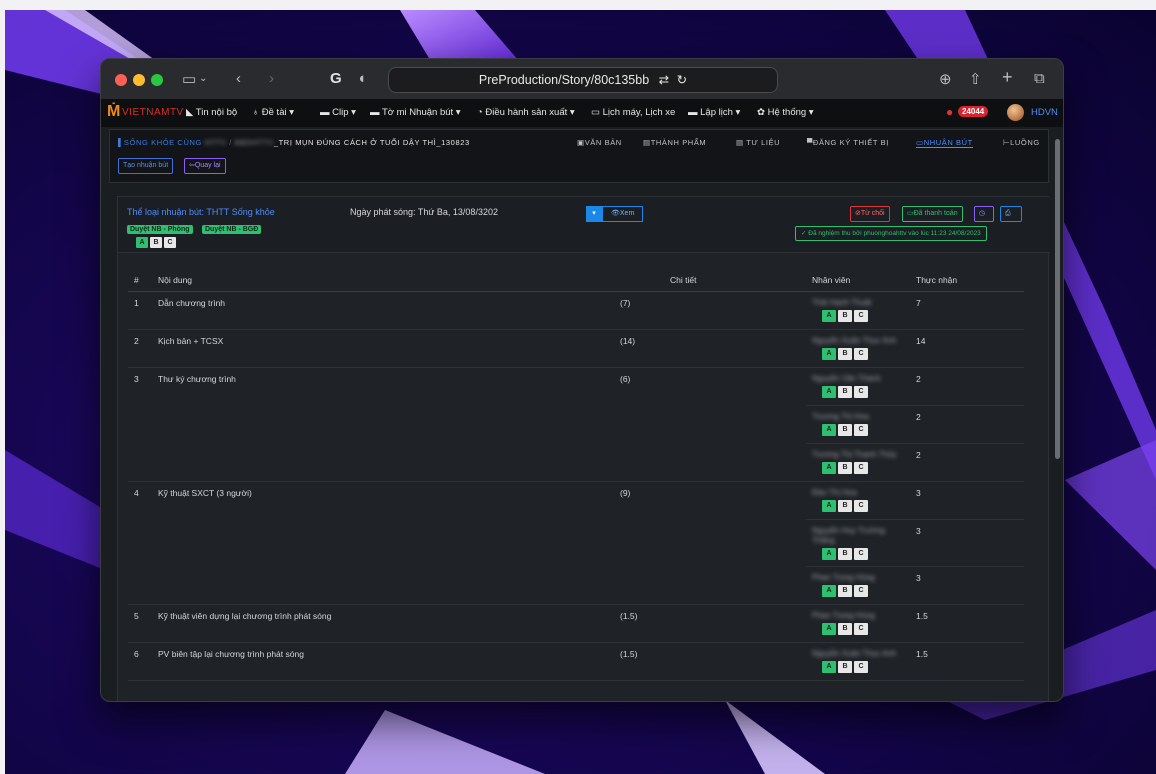 The width and height of the screenshot is (1156, 774). Describe the element at coordinates (945, 79) in the screenshot. I see `downloads-icon: ⊕` at that location.